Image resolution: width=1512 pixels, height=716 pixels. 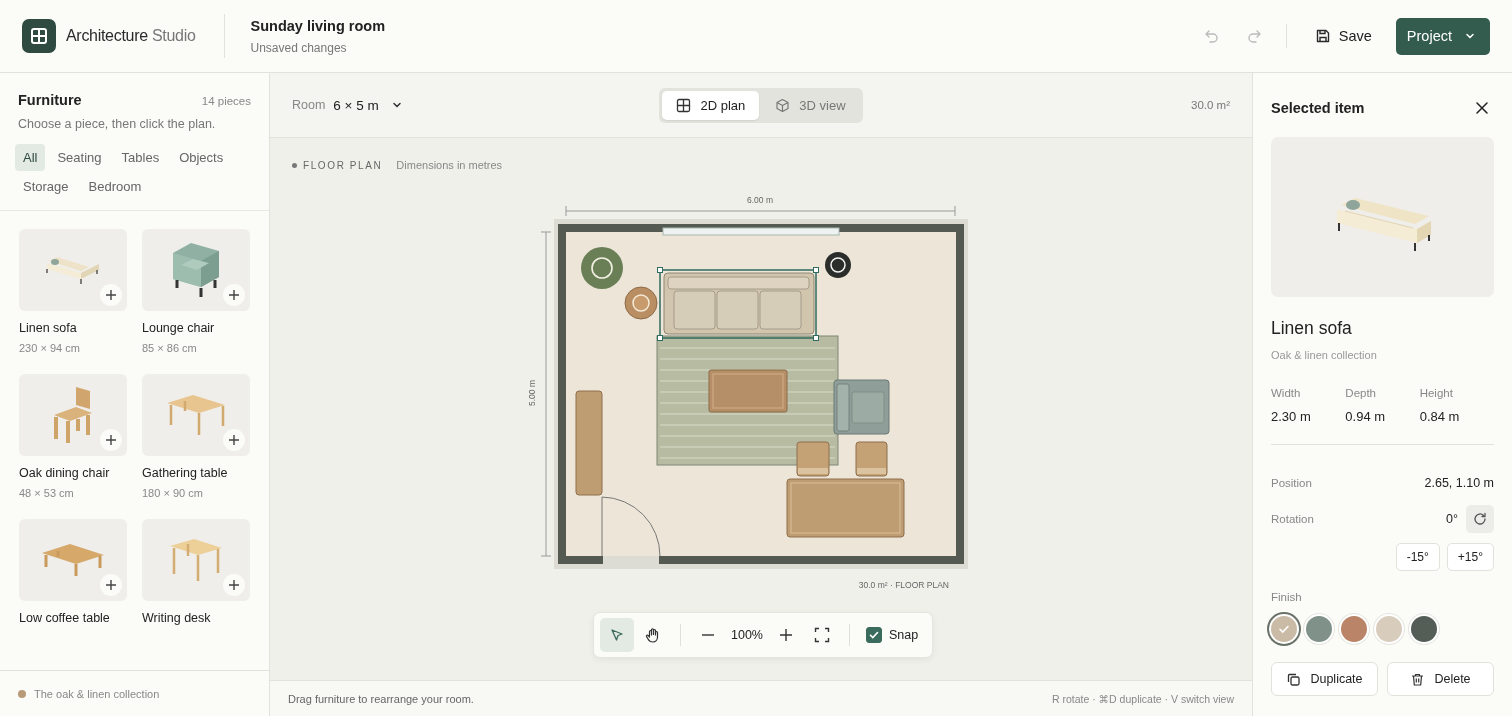 What do you see at coordinates (196, 572) in the screenshot?
I see `furniture-card: Writing desk` at bounding box center [196, 572].